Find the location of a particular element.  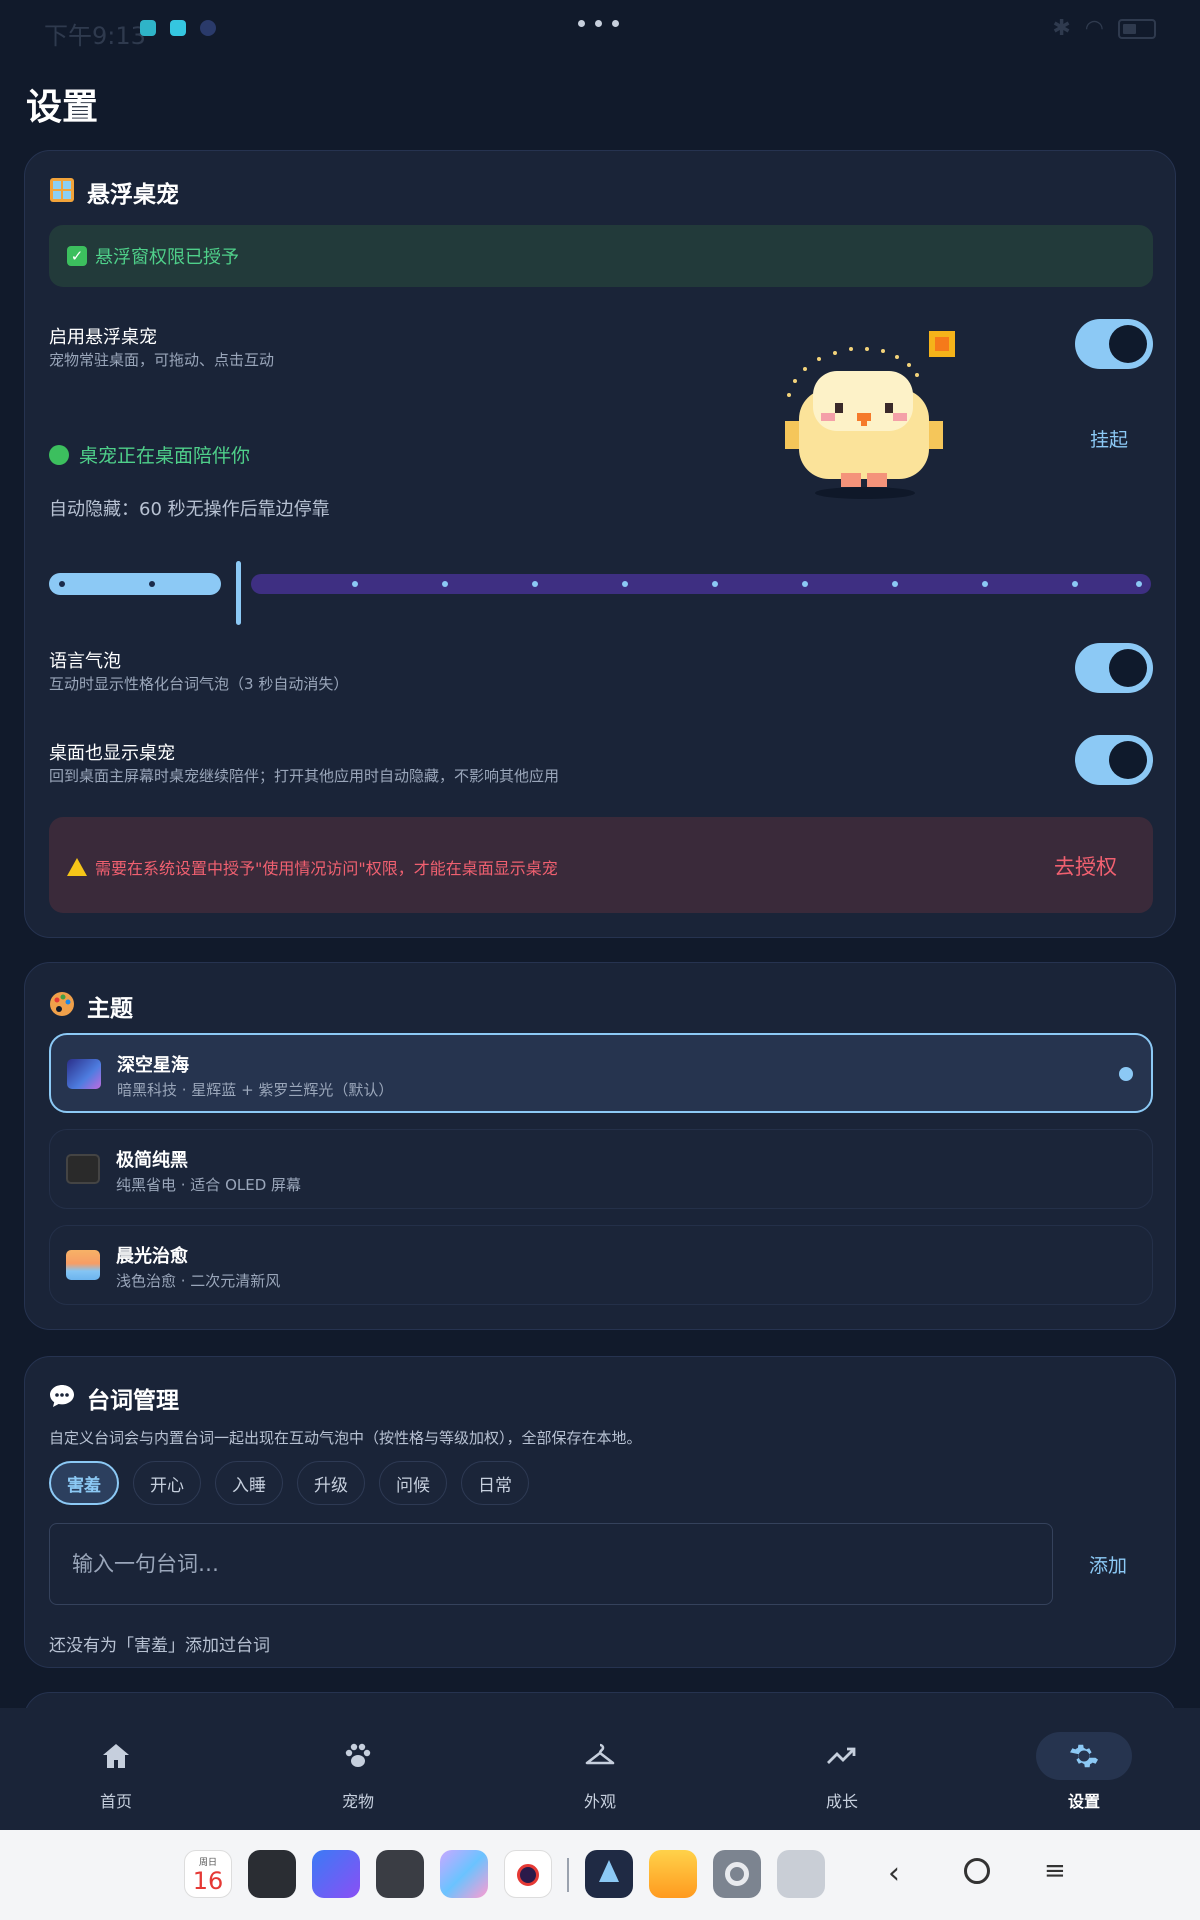

nav-settings: 设置 is located at coordinates (1082, 1769).